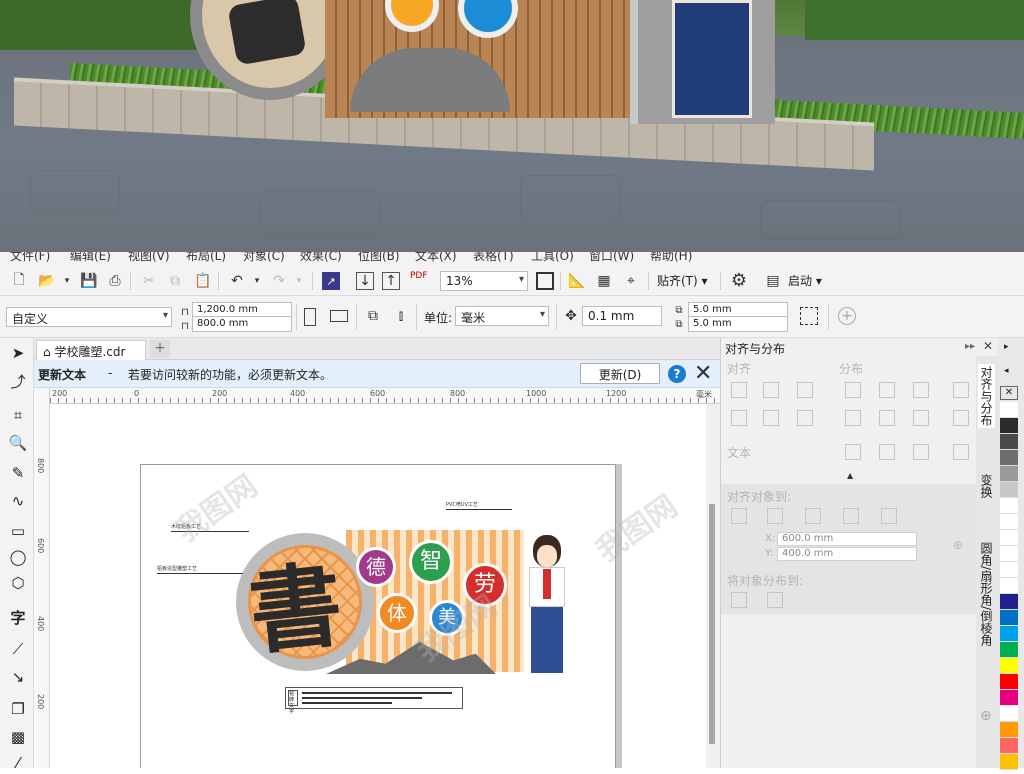 Image resolution: width=1024 pixels, height=774 pixels. What do you see at coordinates (921, 452) in the screenshot?
I see `text-bbox-icon` at bounding box center [921, 452].